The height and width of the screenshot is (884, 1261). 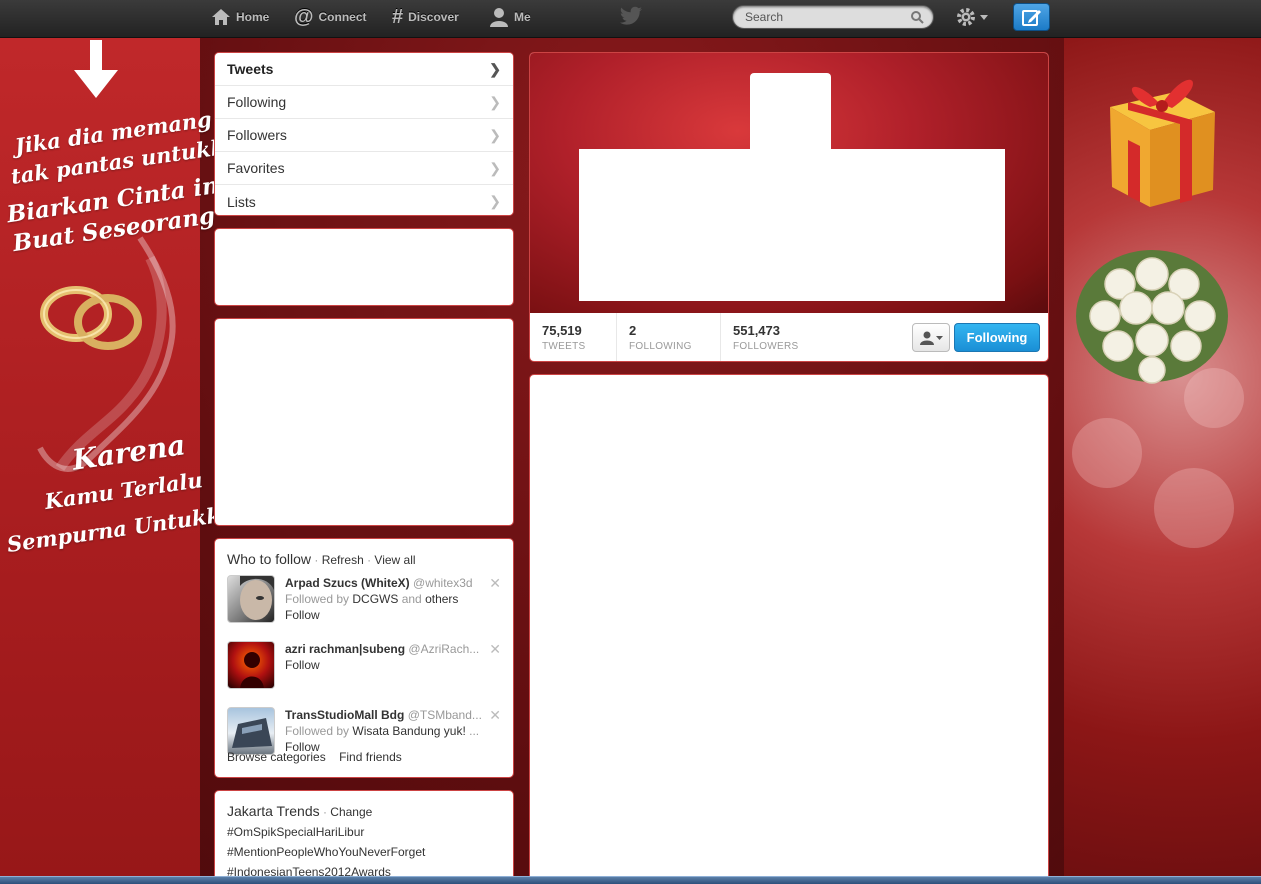 I want to click on nav-discover-label: Discover, so click(x=433, y=17).